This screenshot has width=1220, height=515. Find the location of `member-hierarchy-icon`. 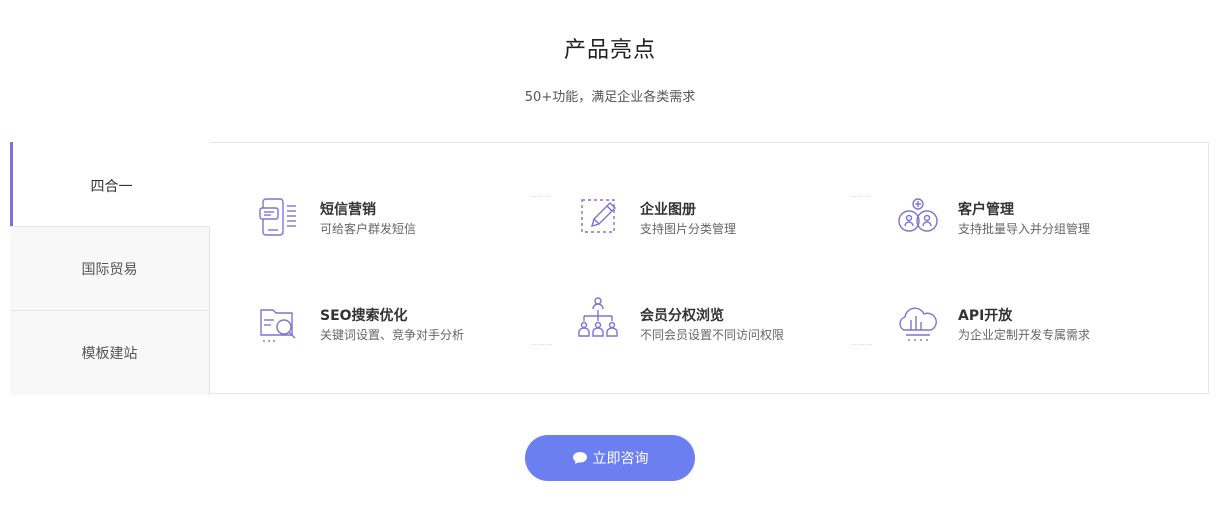

member-hierarchy-icon is located at coordinates (598, 317).